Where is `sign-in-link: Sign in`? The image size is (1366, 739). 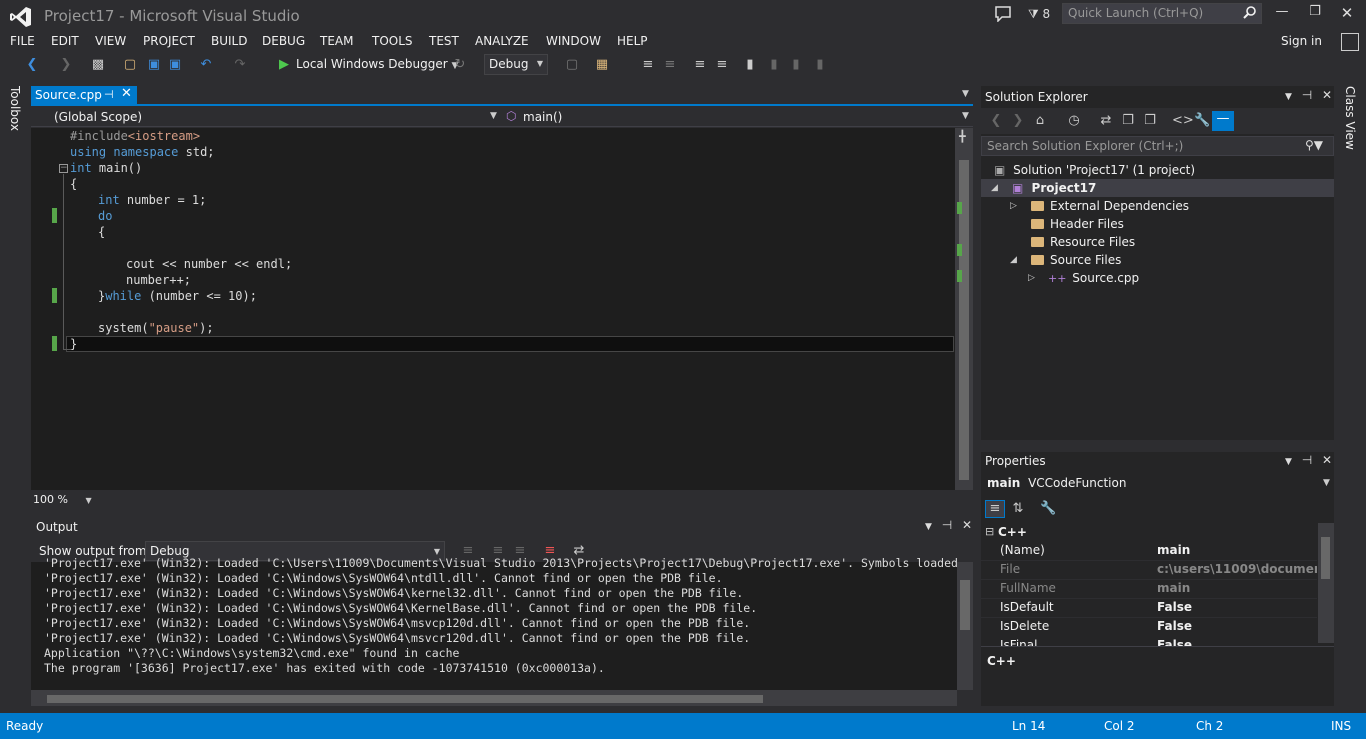 sign-in-link: Sign in is located at coordinates (1301, 41).